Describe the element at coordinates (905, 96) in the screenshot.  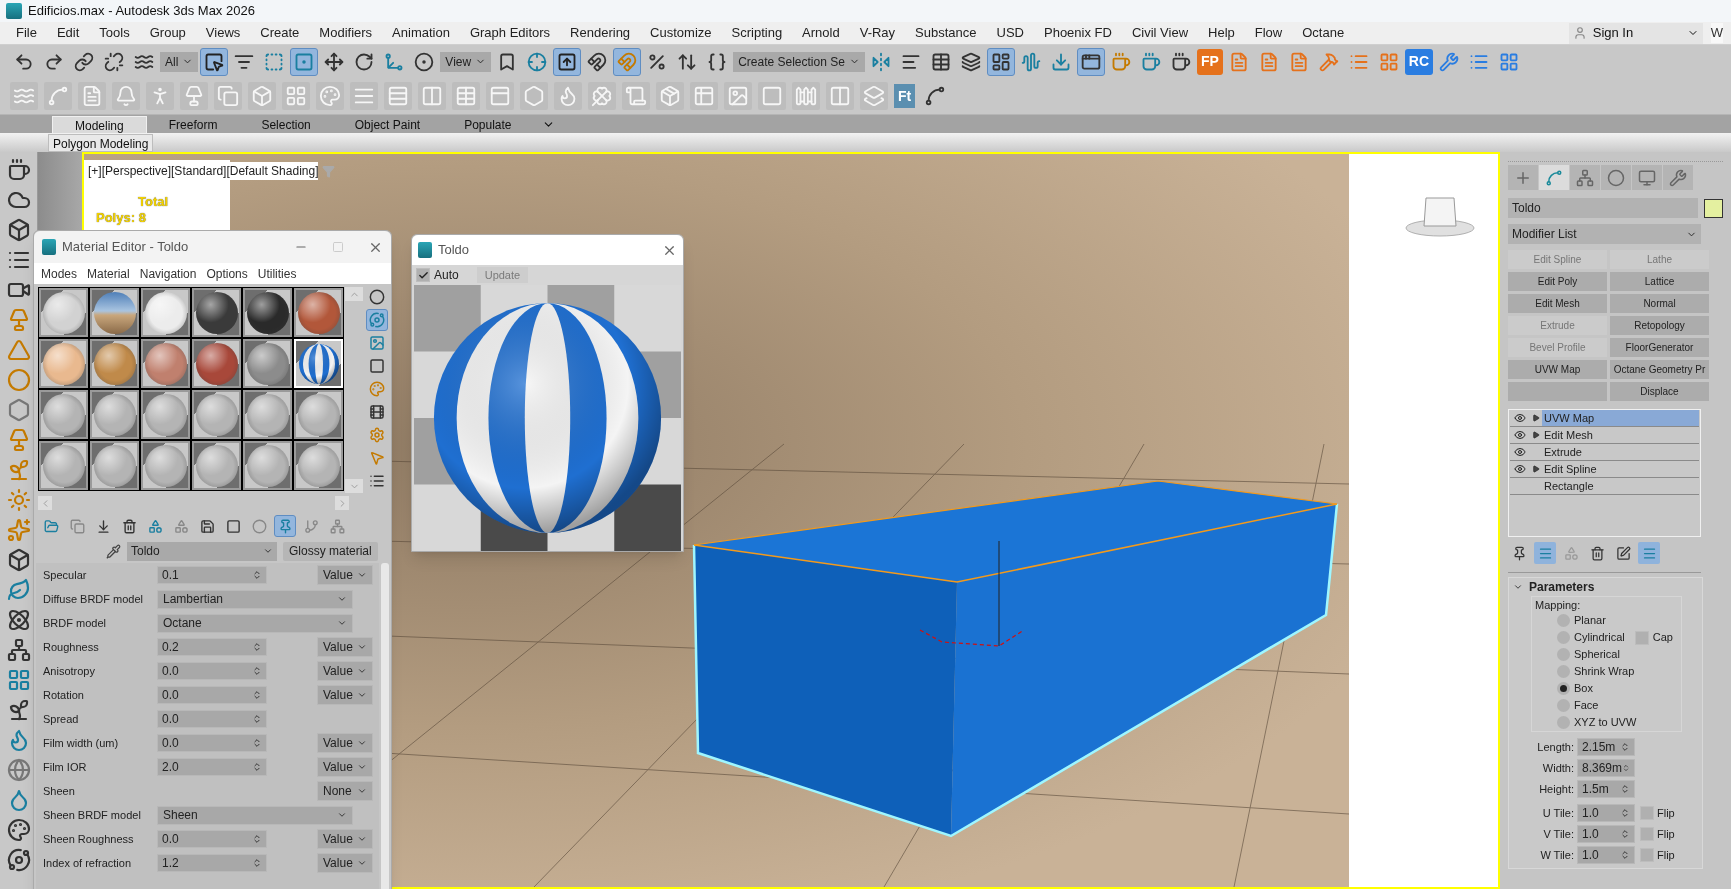
I see `plugin-badge-button: Ft` at that location.